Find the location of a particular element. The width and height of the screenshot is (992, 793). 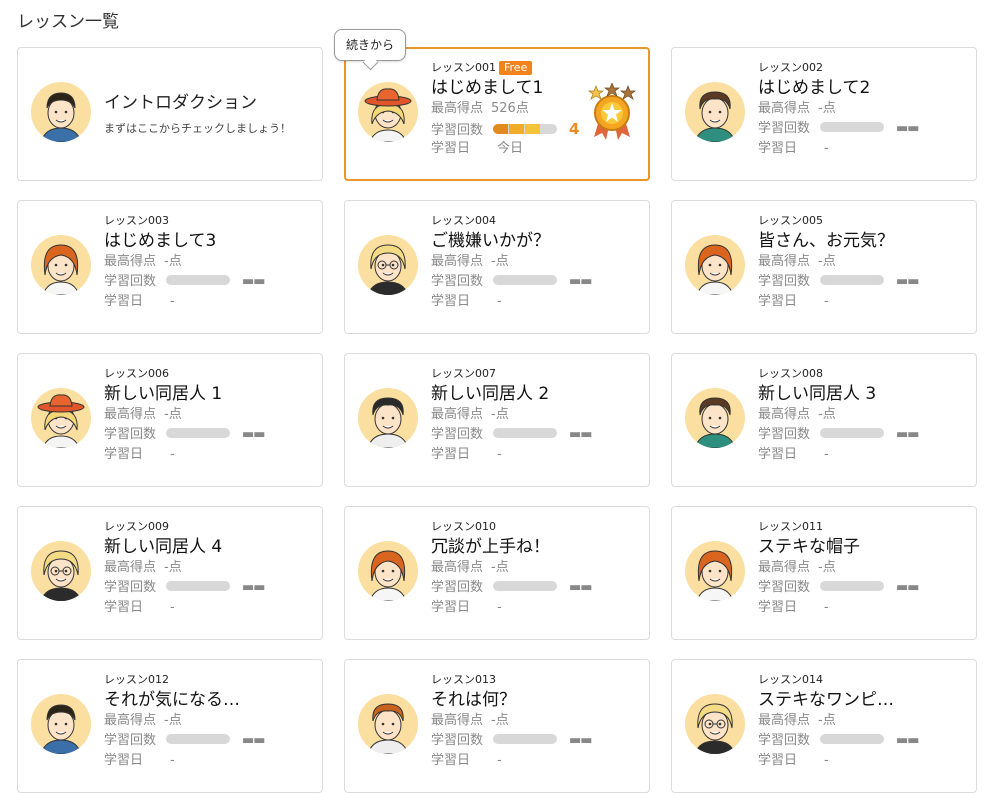

lesson-card: レッスン006 新しい同居人 1 最高得点 -点 学習回数 ▬▬ 学習日 - is located at coordinates (170, 420).